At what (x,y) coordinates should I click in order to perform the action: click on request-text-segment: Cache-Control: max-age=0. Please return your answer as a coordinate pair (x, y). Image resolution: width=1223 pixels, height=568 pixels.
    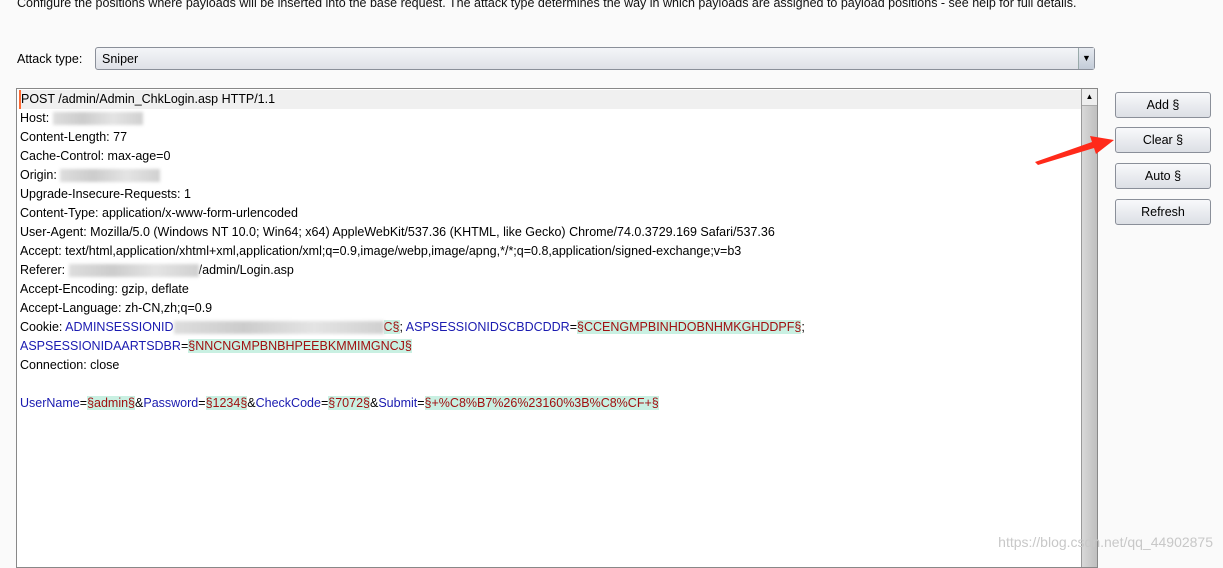
    Looking at the image, I should click on (95, 156).